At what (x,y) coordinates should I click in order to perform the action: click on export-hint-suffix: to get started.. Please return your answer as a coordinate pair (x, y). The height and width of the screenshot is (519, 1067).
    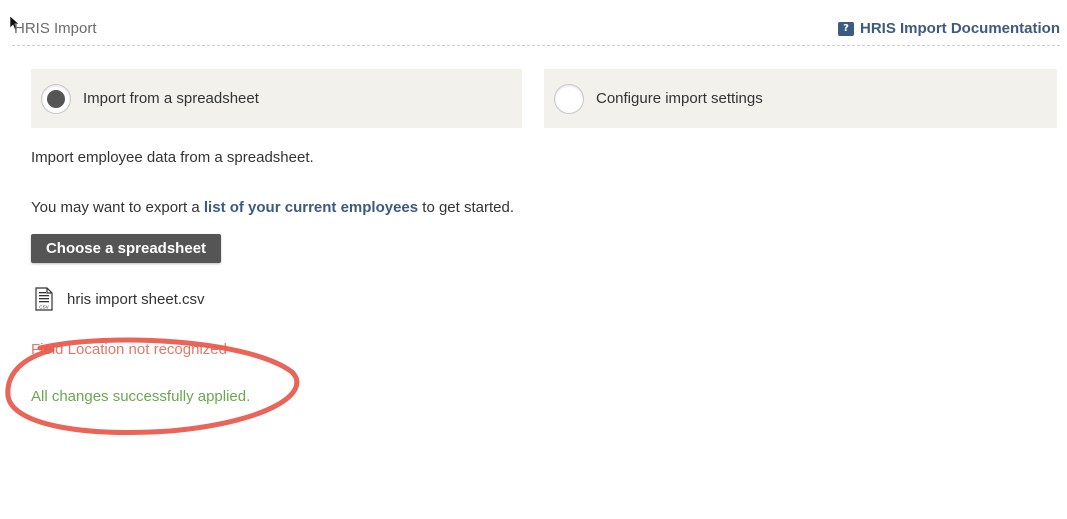
    Looking at the image, I should click on (466, 207).